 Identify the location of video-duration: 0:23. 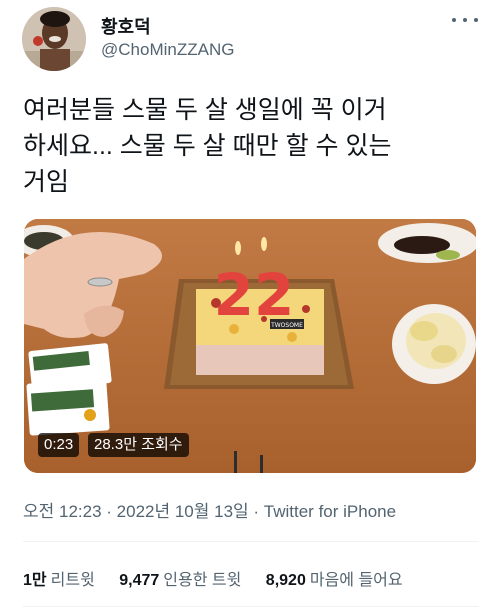
(59, 445).